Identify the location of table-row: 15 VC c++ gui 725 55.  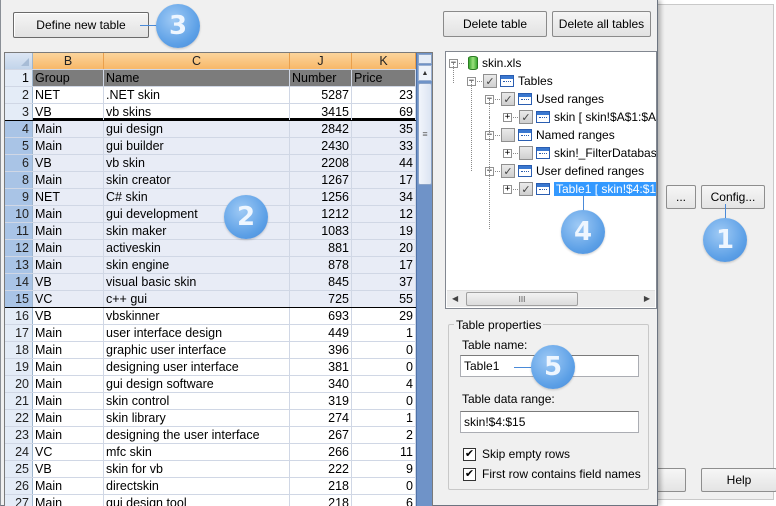
(210, 299).